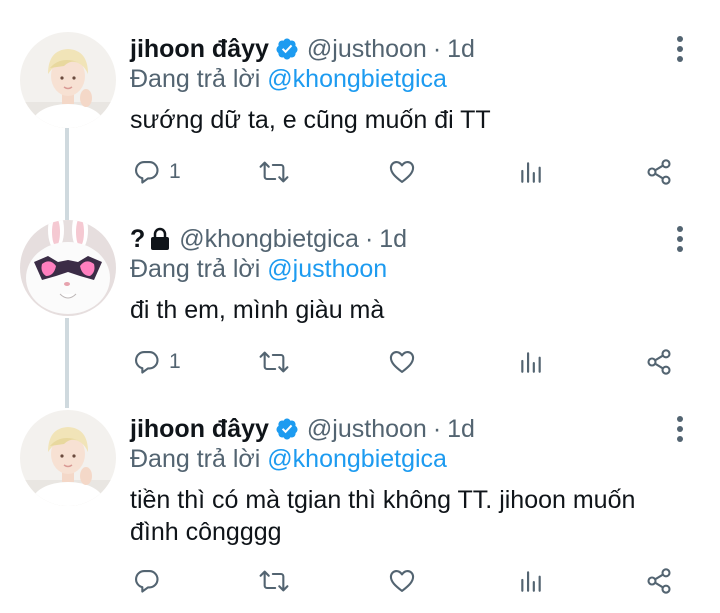 This screenshot has height=613, width=720. I want to click on reply-button, so click(151, 581).